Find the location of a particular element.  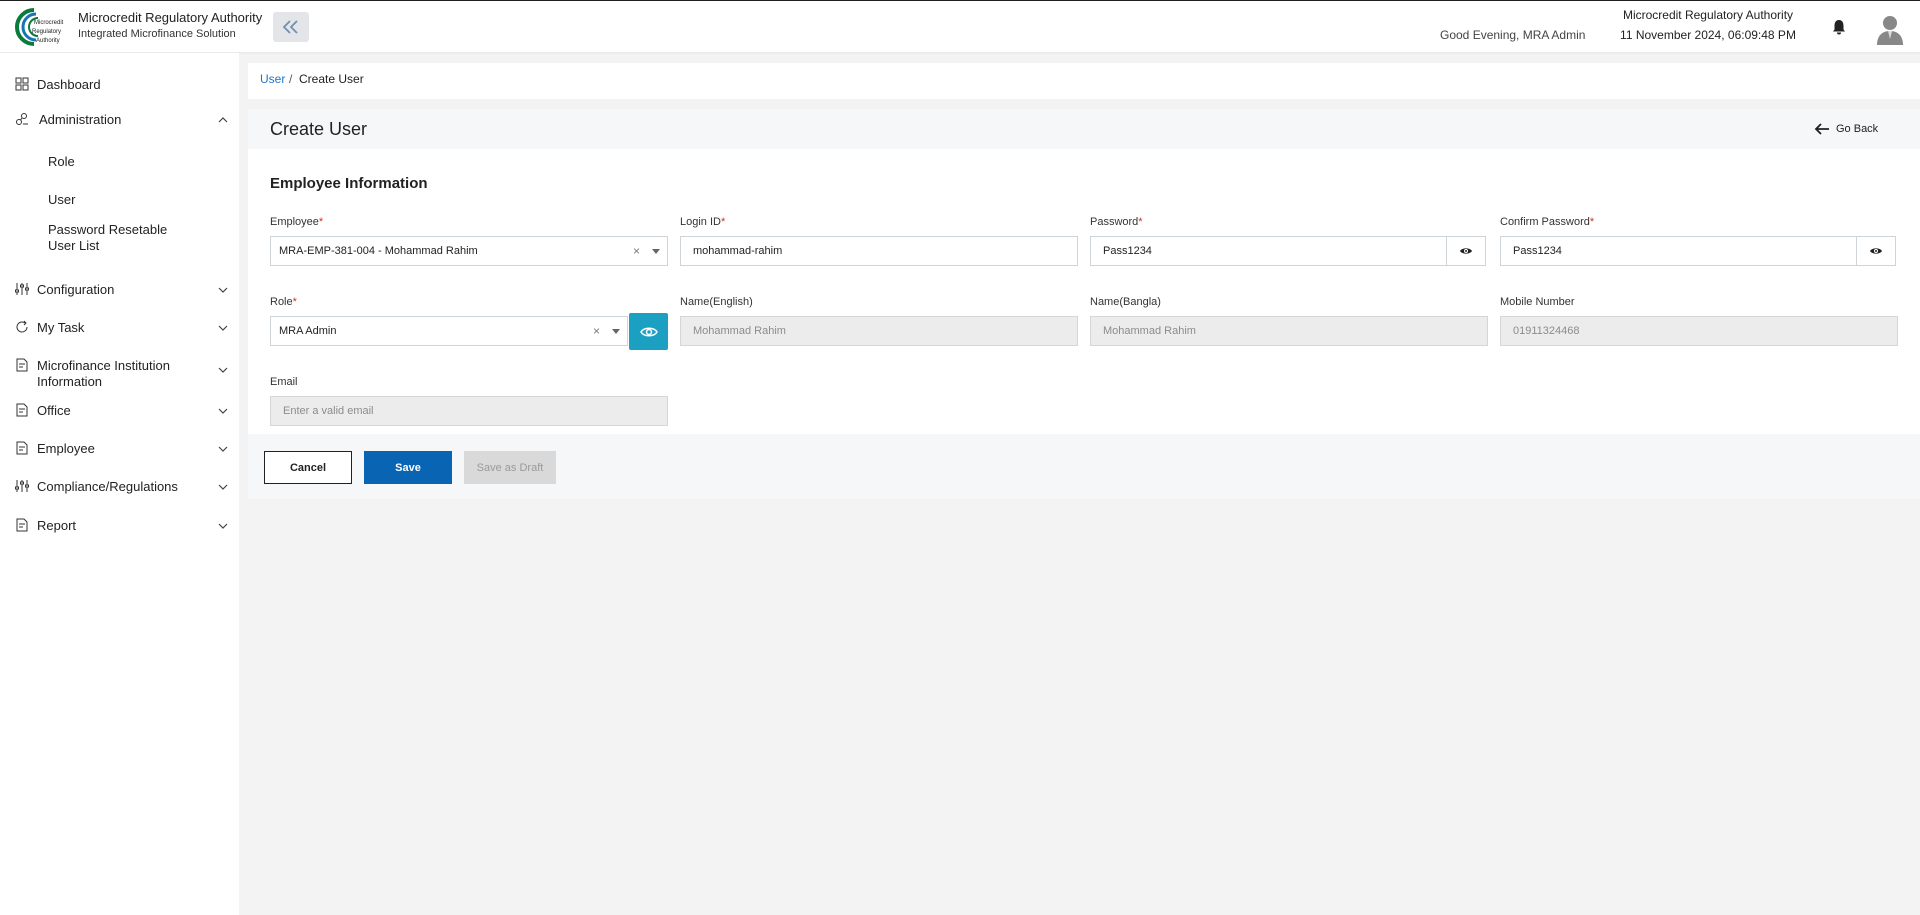

mra-logo: Microcredit Regulatory Authority is located at coordinates (39, 27).